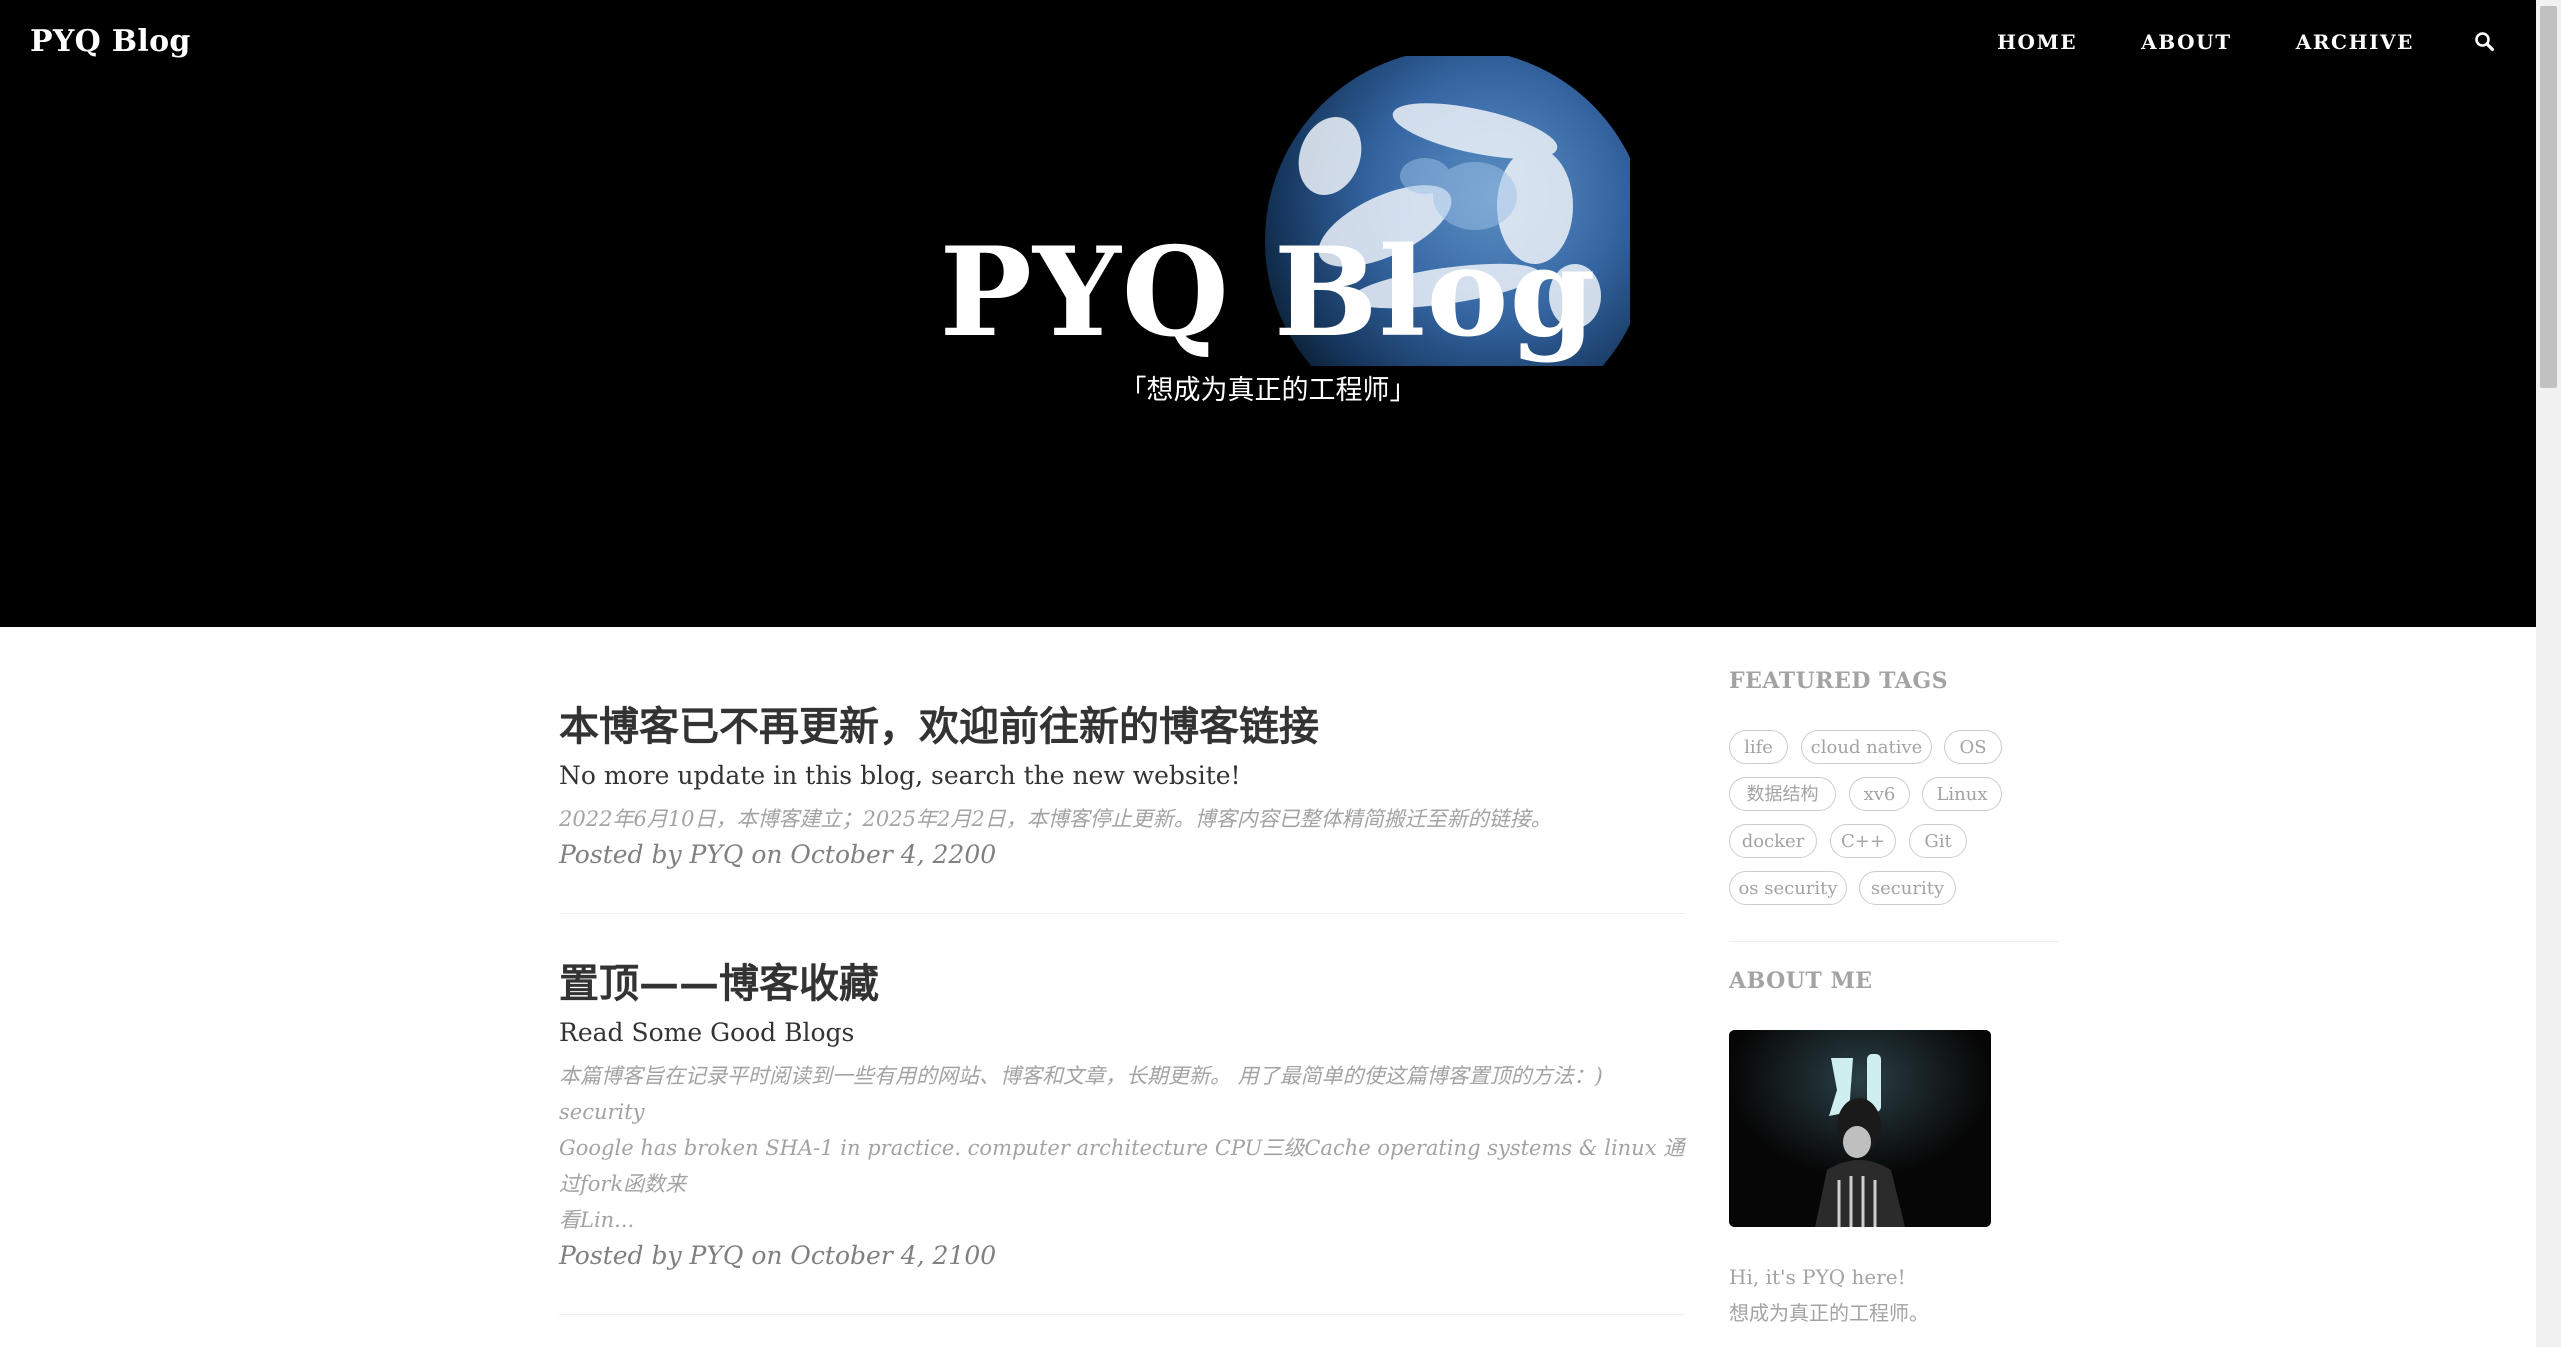  Describe the element at coordinates (1860, 1128) in the screenshot. I see `avatar` at that location.